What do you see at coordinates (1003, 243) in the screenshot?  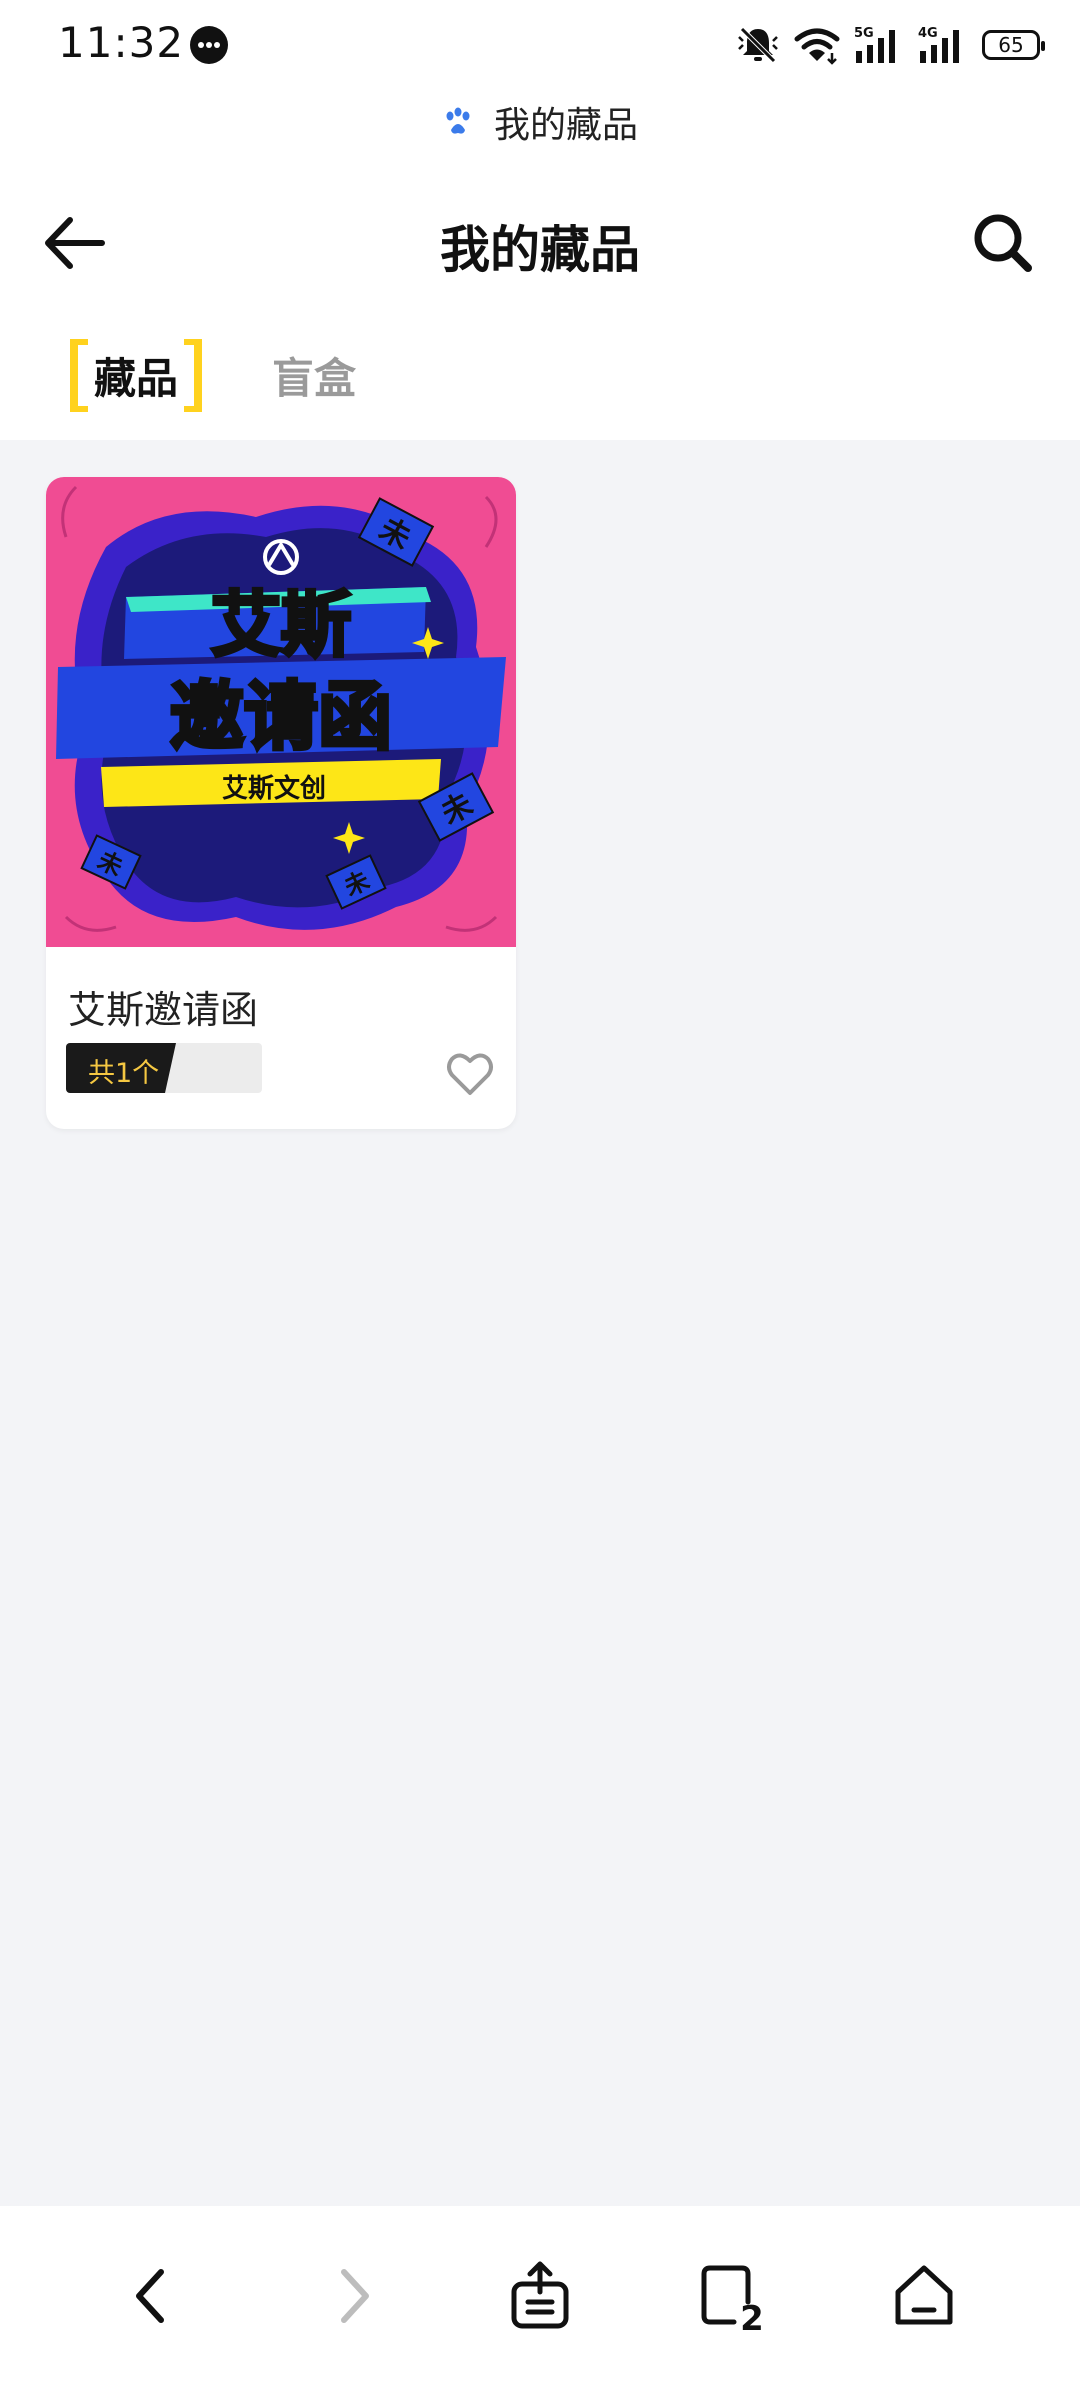 I see `search-icon` at bounding box center [1003, 243].